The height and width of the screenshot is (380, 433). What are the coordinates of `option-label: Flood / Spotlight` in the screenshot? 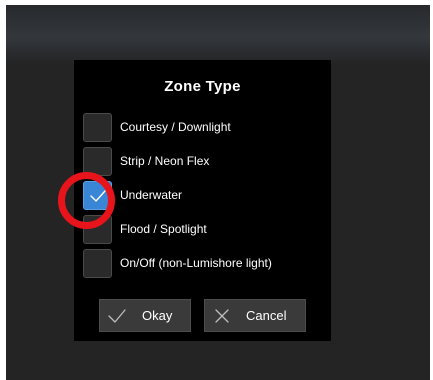 It's located at (163, 229).